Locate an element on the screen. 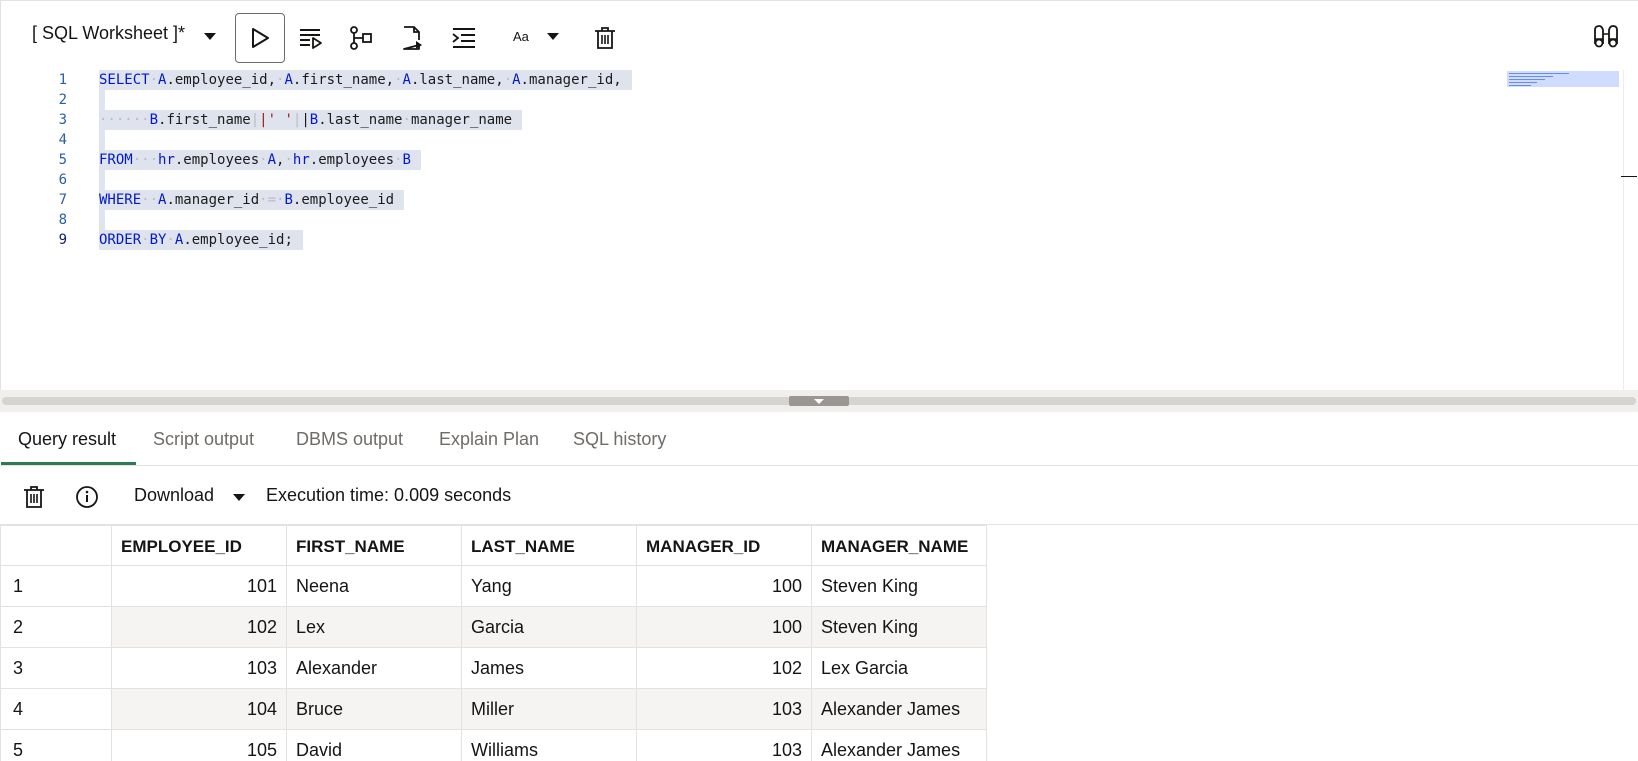  run-statement-button is located at coordinates (260, 38).